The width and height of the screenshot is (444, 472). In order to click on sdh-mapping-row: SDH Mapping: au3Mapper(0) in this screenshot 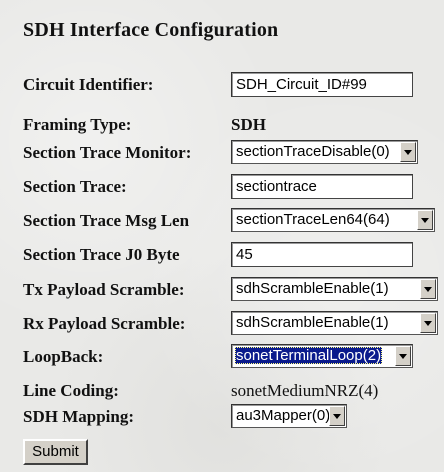, I will do `click(230, 417)`.